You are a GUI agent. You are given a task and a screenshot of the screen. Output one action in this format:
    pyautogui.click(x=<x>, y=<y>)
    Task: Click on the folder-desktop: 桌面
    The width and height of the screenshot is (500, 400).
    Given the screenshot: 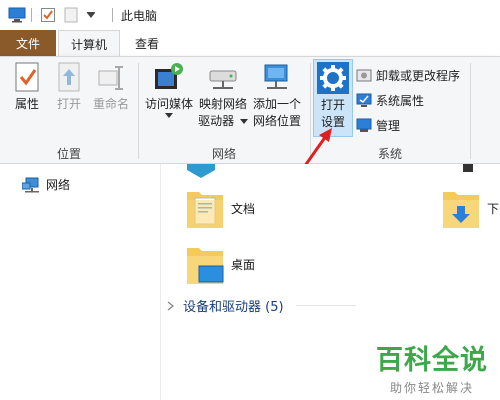 What is the action you would take?
    pyautogui.click(x=220, y=264)
    